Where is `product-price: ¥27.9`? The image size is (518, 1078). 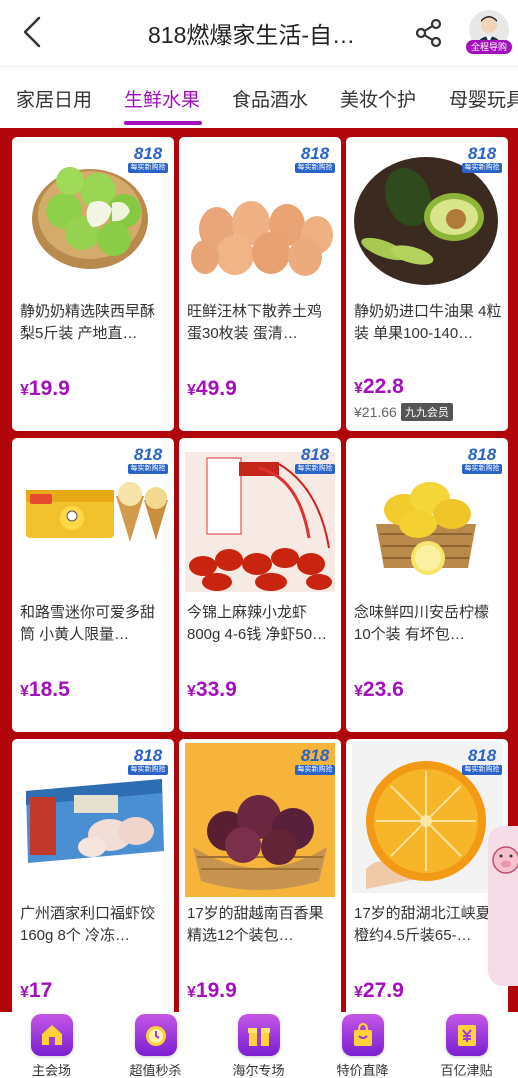 product-price: ¥27.9 is located at coordinates (379, 990).